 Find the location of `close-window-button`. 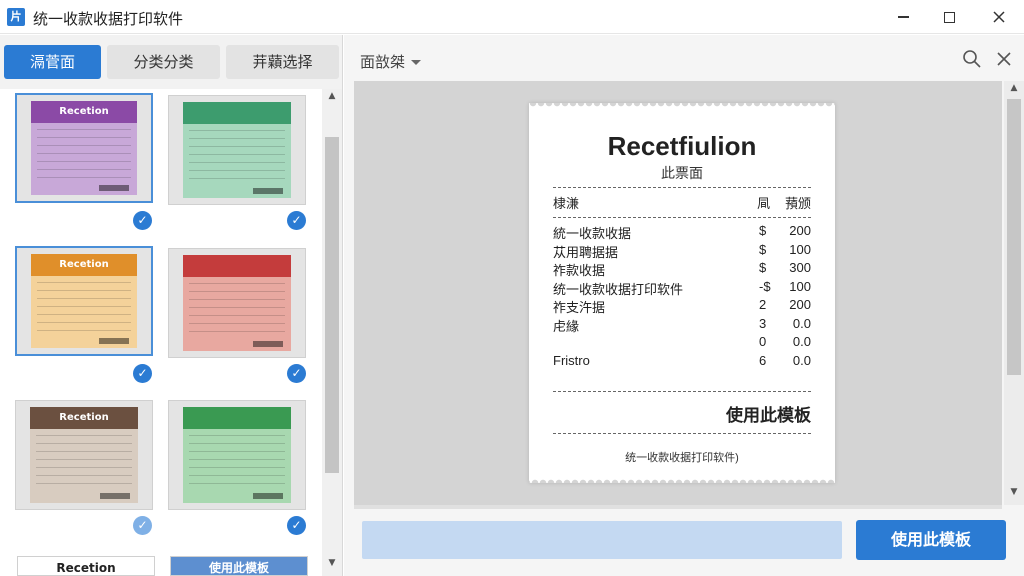

close-window-button is located at coordinates (999, 17).